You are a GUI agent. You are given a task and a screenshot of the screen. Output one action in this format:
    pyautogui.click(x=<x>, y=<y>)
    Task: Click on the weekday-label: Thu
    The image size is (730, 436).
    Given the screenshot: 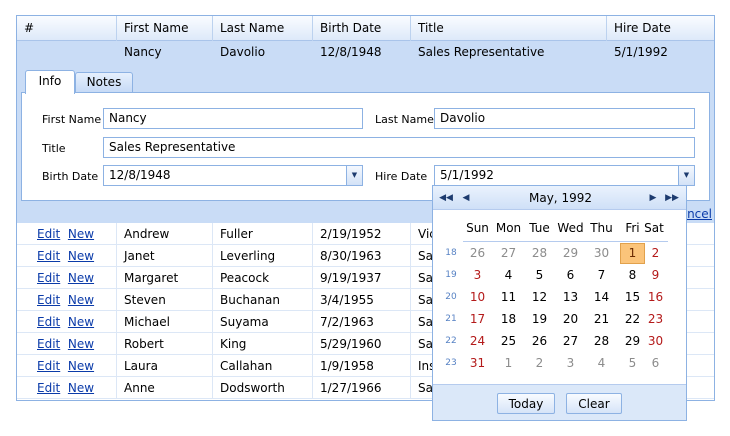 What is the action you would take?
    pyautogui.click(x=601, y=228)
    